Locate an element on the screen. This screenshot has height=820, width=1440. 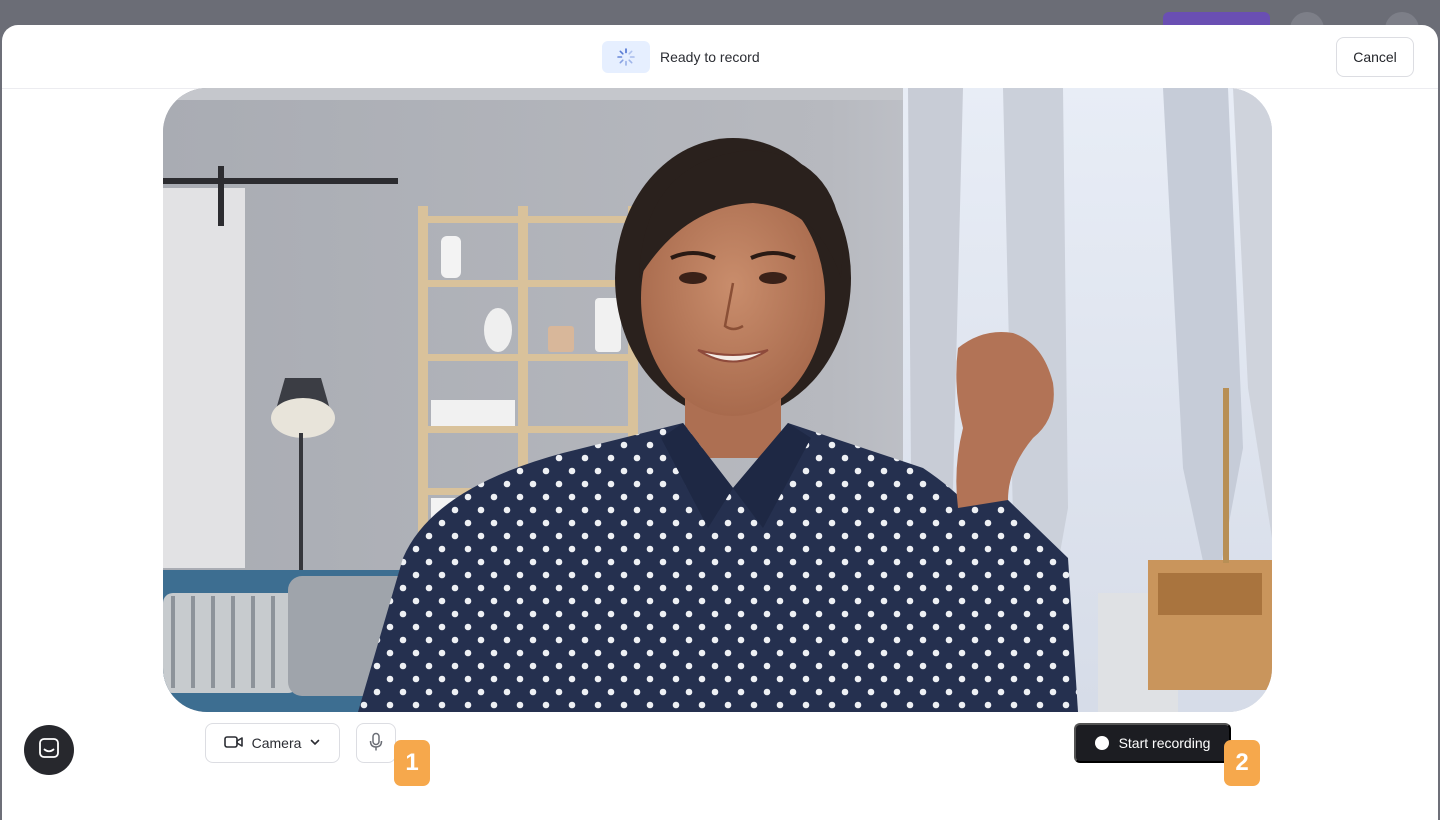
camera-select-button: Camera is located at coordinates (272, 743).